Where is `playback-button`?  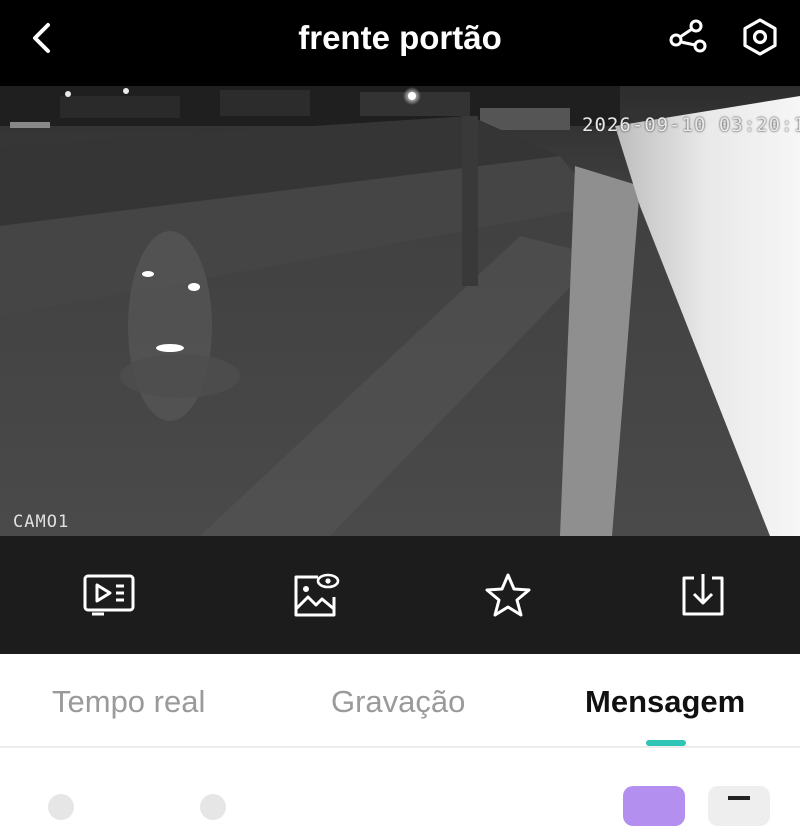
playback-button is located at coordinates (109, 595).